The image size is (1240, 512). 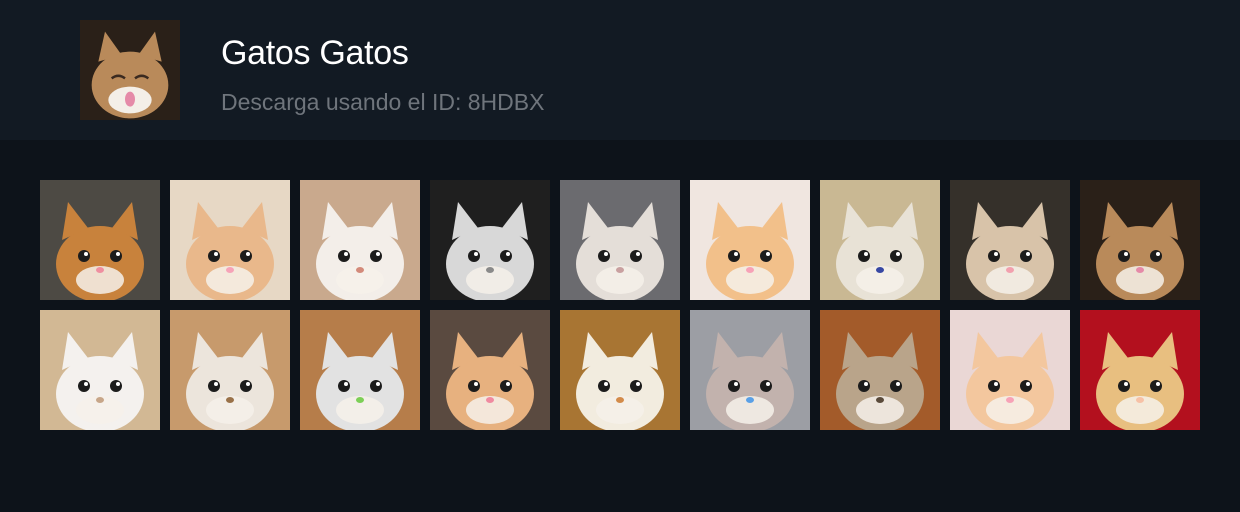 I want to click on sticker-newspaper-glasses-cat, so click(x=880, y=370).